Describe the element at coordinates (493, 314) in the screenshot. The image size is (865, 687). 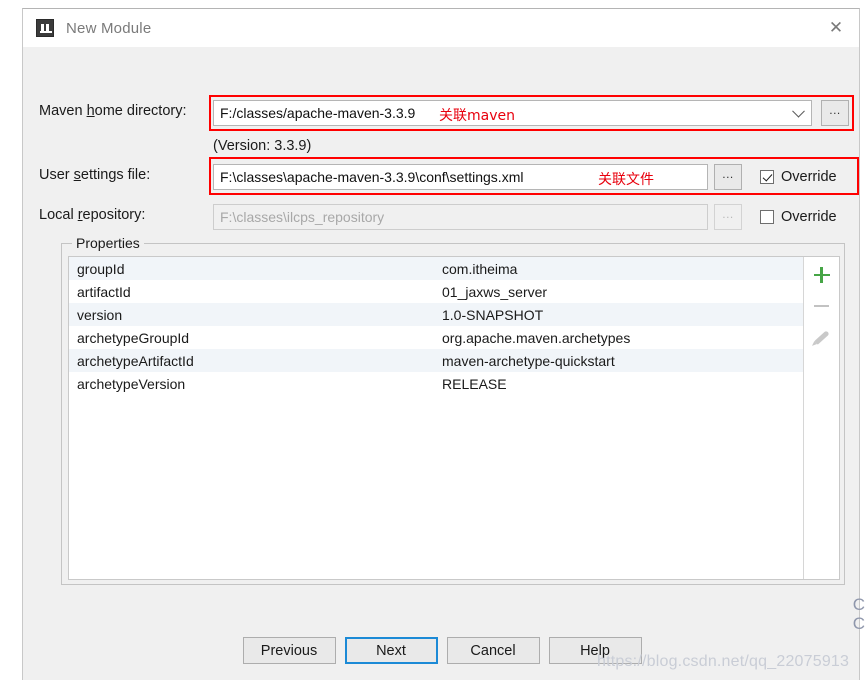
I see `property-value: 1.0-SNAPSHOT` at that location.